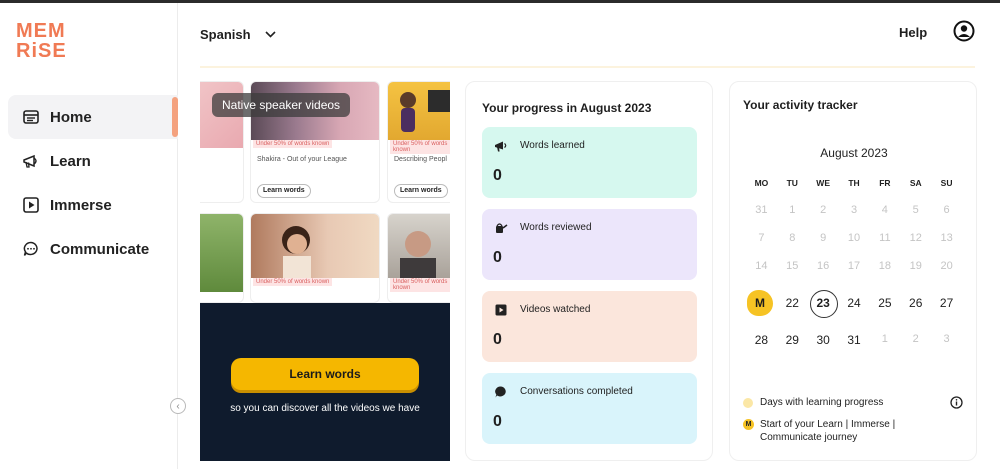  Describe the element at coordinates (31, 161) in the screenshot. I see `learn-icon` at that location.